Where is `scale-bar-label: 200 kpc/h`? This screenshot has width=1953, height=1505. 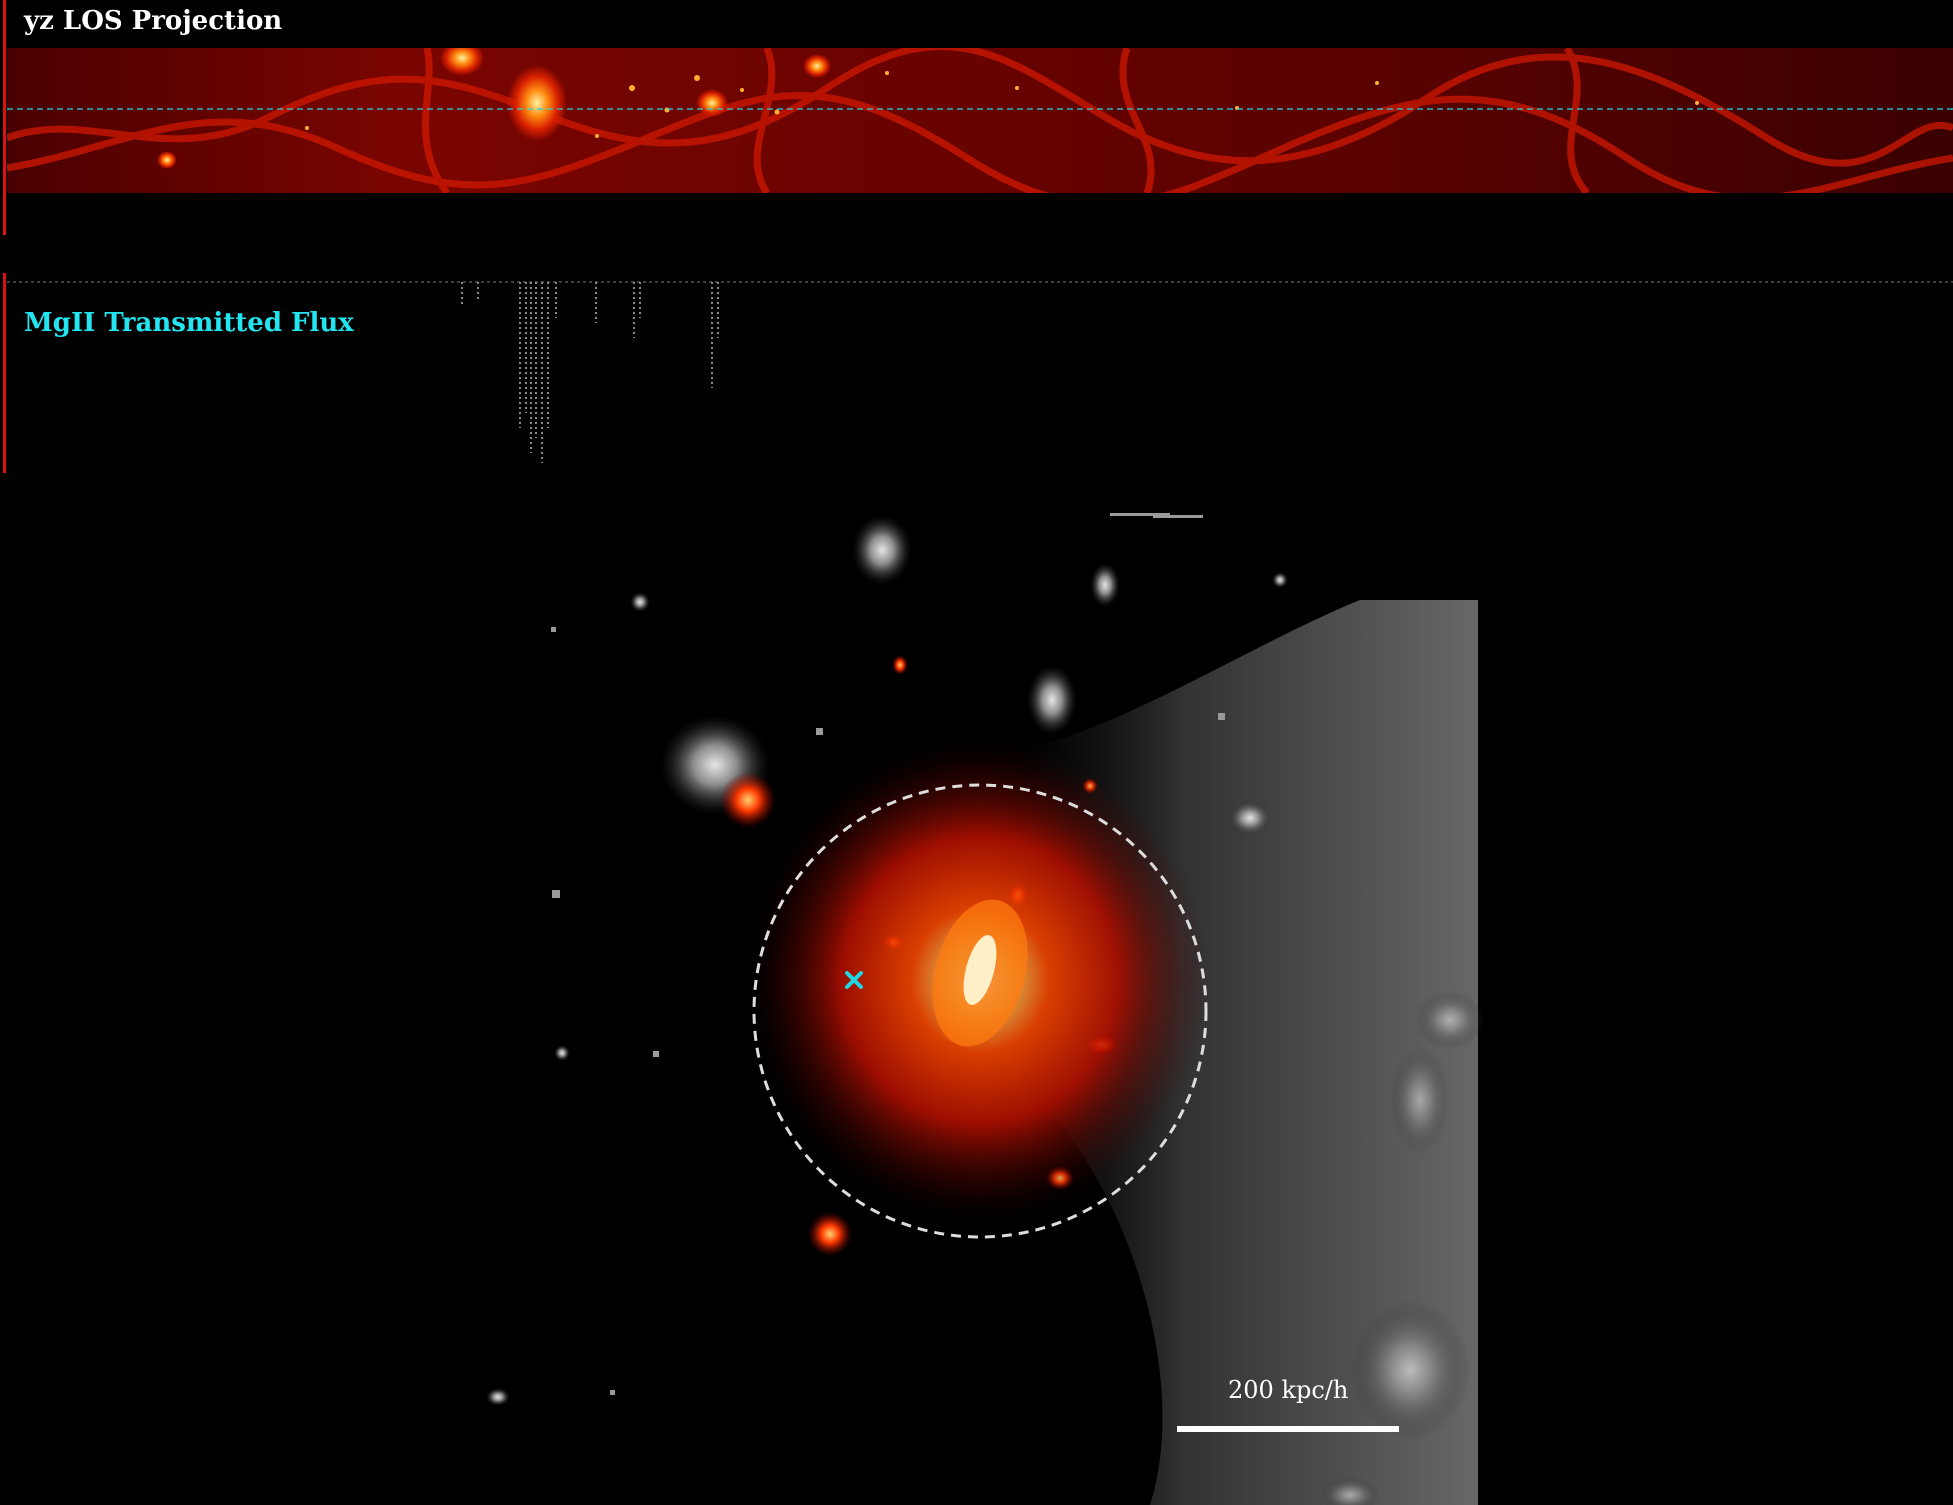
scale-bar-label: 200 kpc/h is located at coordinates (1288, 1390).